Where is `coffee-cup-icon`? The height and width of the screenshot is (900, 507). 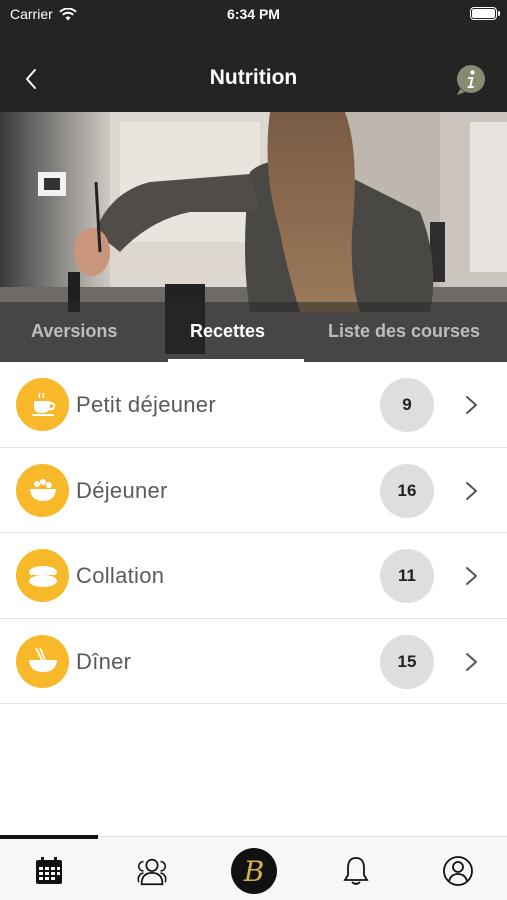
coffee-cup-icon is located at coordinates (42, 404).